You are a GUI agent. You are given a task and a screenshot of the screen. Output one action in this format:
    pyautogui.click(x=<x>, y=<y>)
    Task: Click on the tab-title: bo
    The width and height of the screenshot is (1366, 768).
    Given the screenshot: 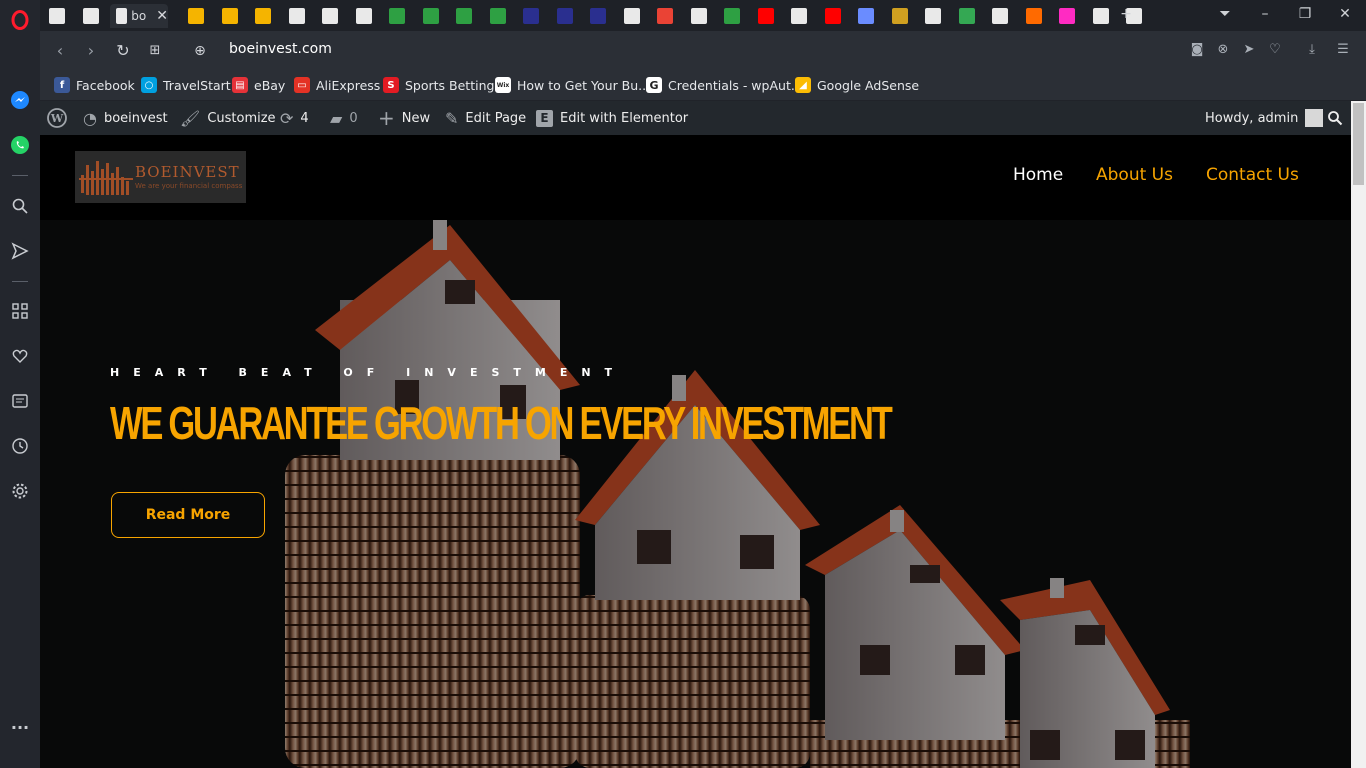 What is the action you would take?
    pyautogui.click(x=139, y=16)
    